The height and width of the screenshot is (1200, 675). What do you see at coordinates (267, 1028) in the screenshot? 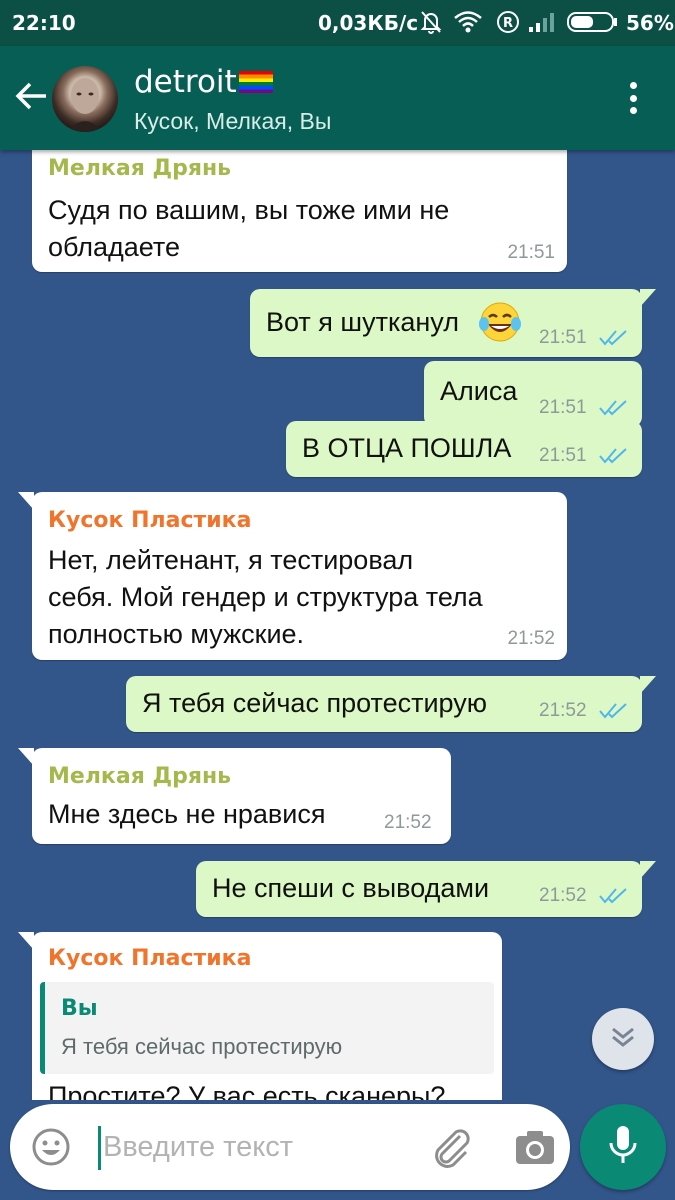
I see `quoted-message: Вы Я тебя сейчас протестирую` at bounding box center [267, 1028].